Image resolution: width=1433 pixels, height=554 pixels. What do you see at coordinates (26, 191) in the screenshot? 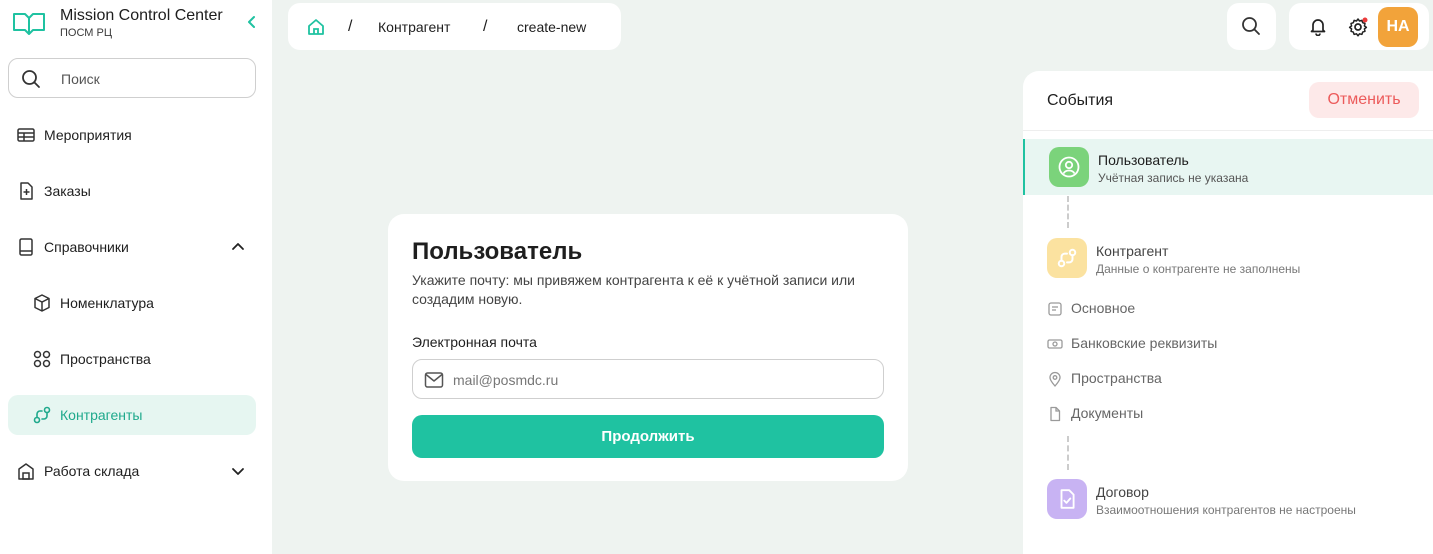
I see `orders-icon` at bounding box center [26, 191].